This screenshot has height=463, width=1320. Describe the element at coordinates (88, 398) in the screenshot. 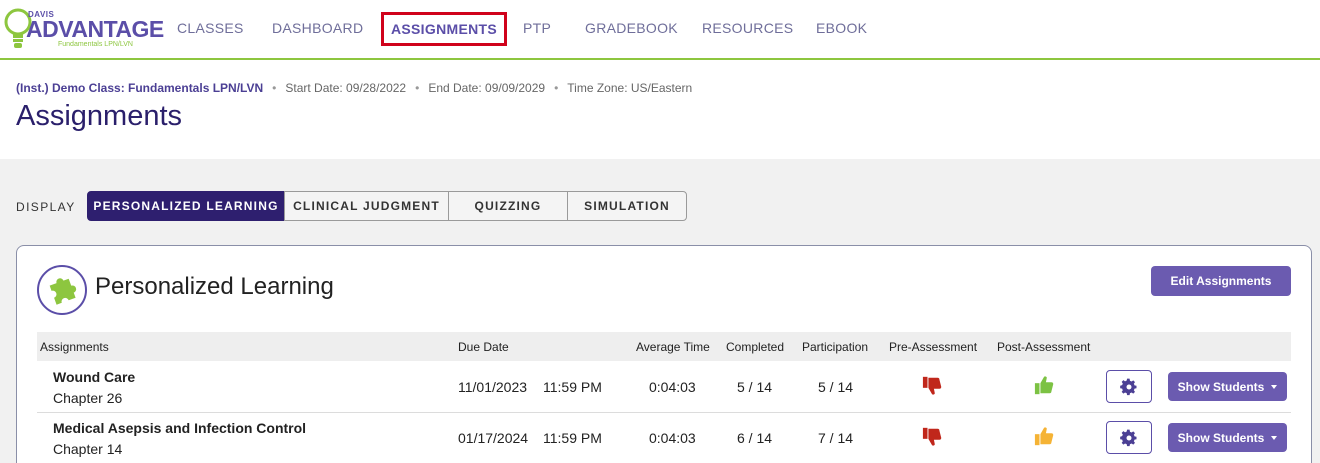

I see `assignment-chapter: Chapter 26` at that location.